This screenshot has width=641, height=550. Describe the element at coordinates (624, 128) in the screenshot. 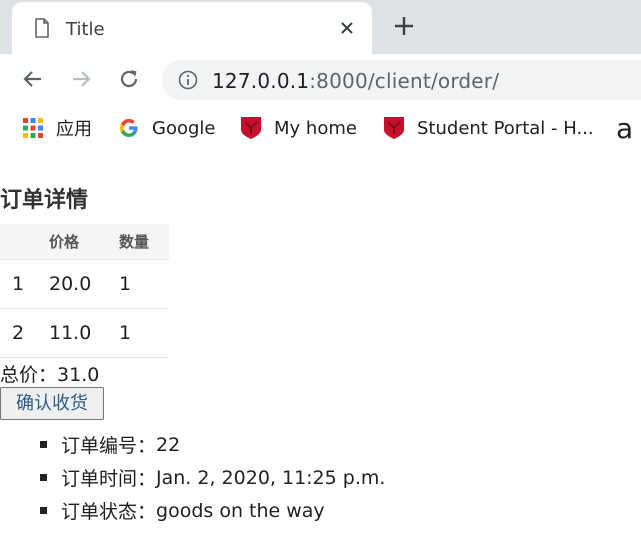

I see `bookmarks-overflow: a` at that location.